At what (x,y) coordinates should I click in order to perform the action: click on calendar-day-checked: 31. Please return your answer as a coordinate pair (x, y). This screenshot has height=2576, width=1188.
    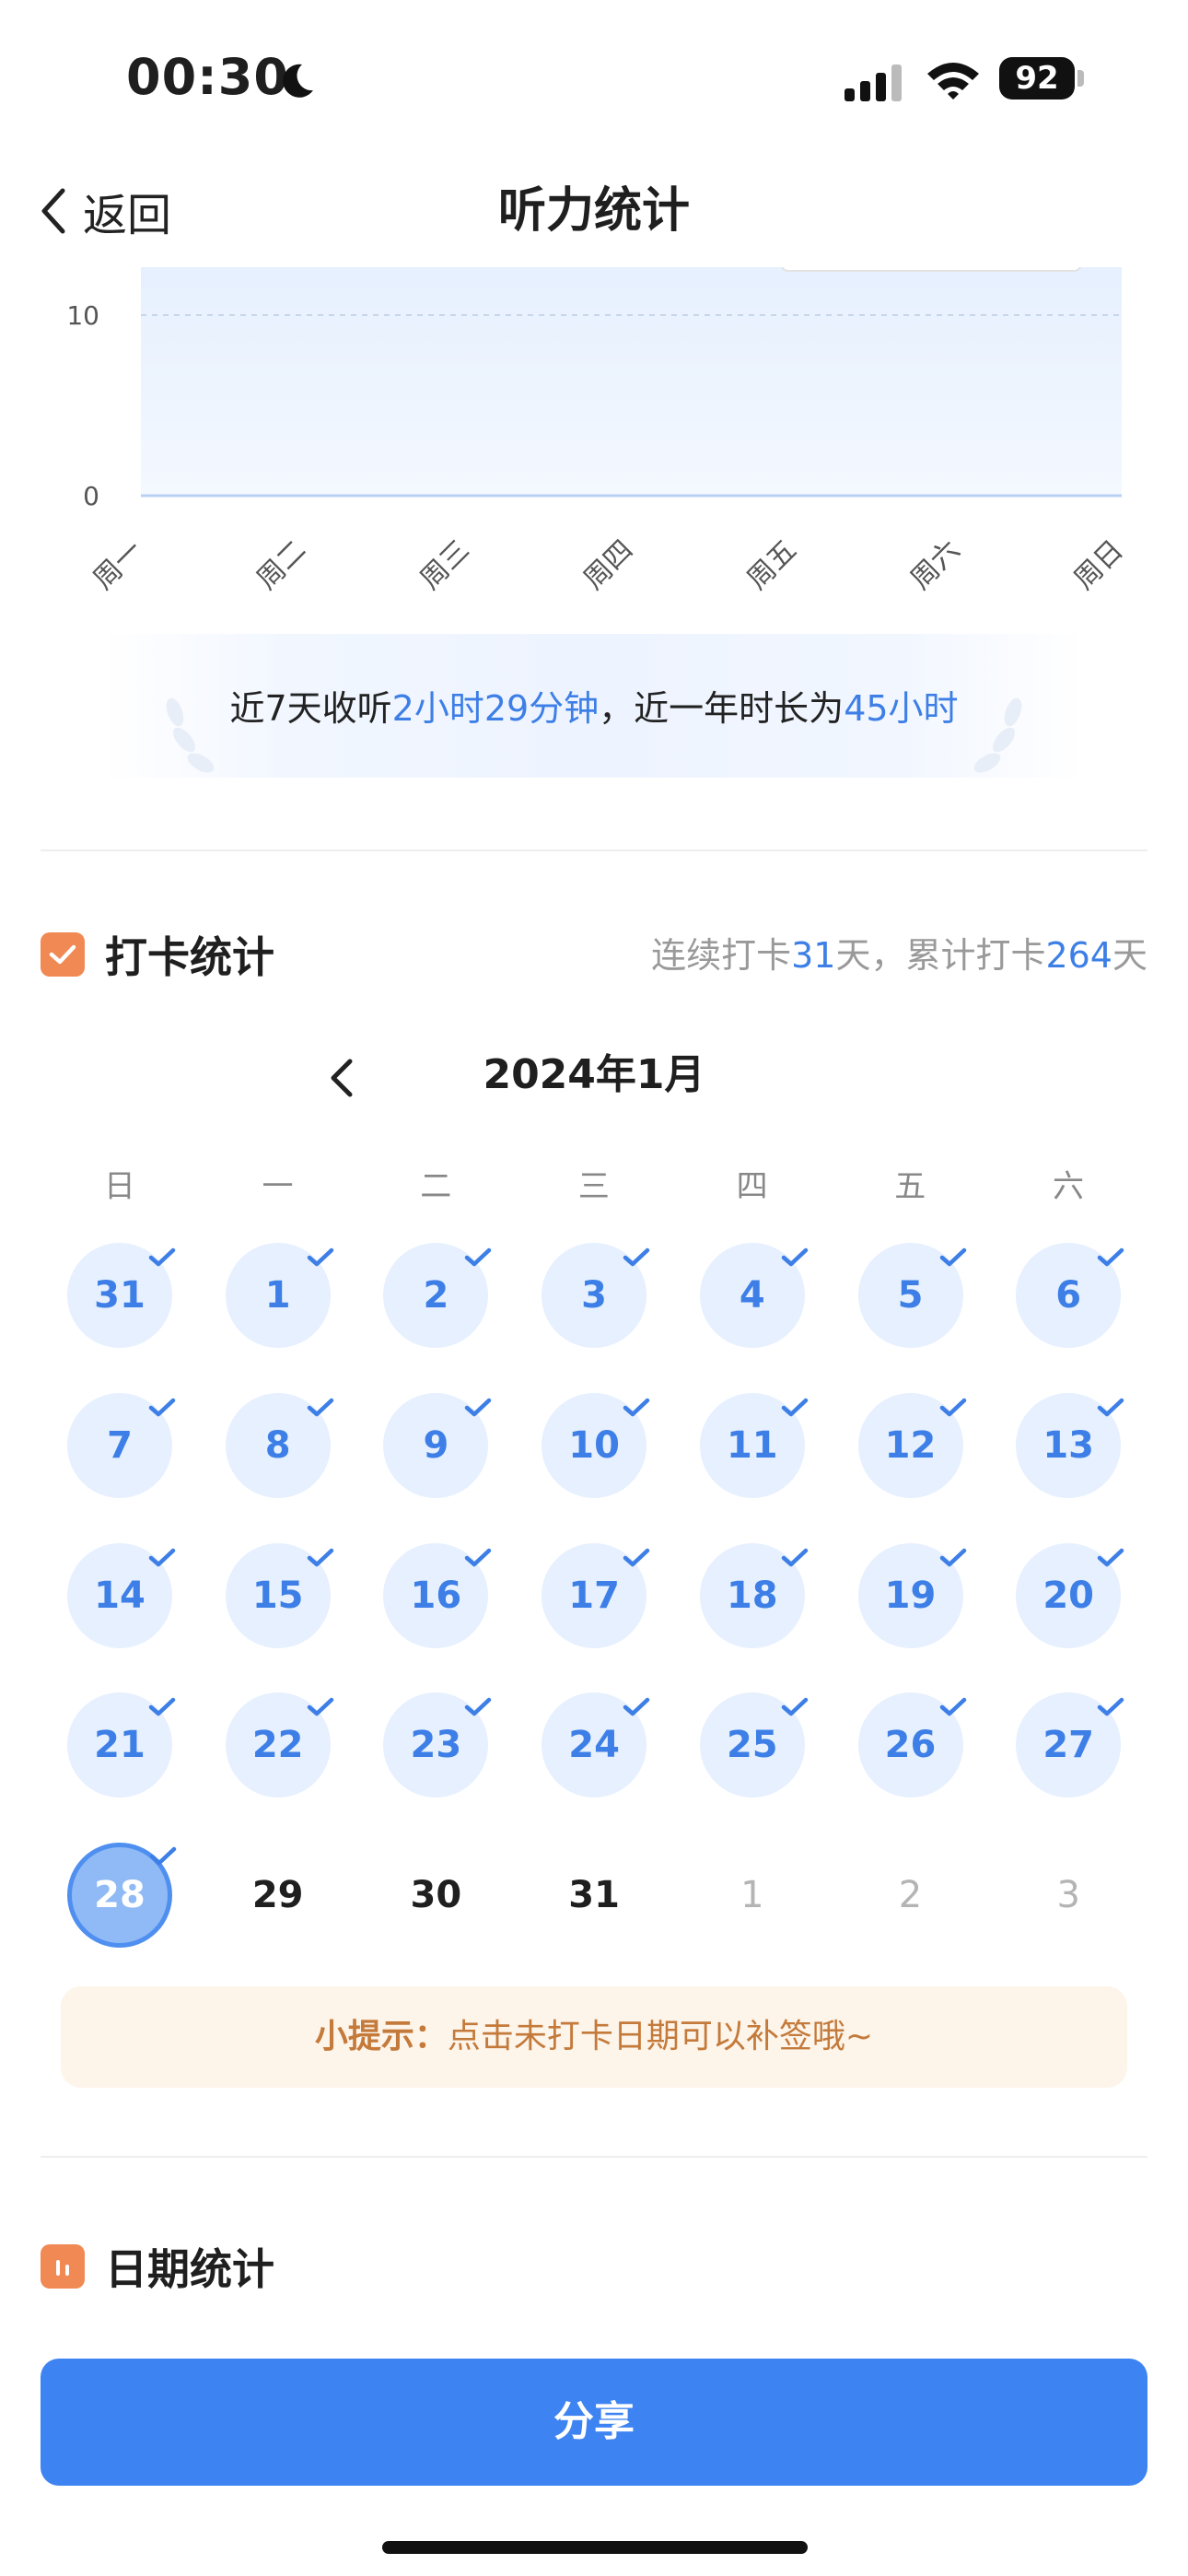
    Looking at the image, I should click on (121, 1295).